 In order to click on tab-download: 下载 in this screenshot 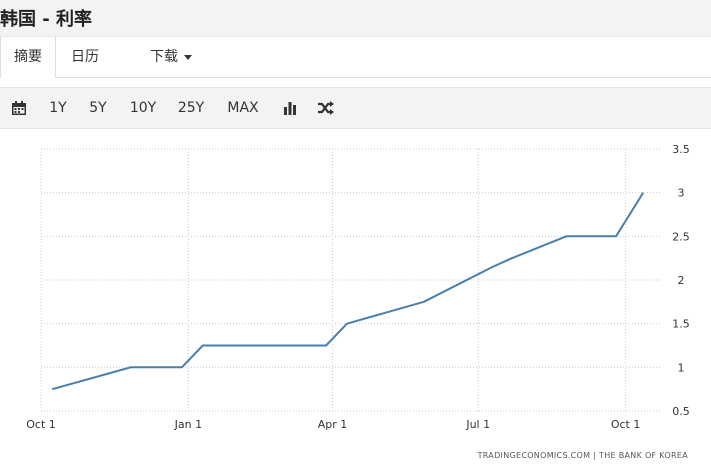, I will do `click(171, 57)`.